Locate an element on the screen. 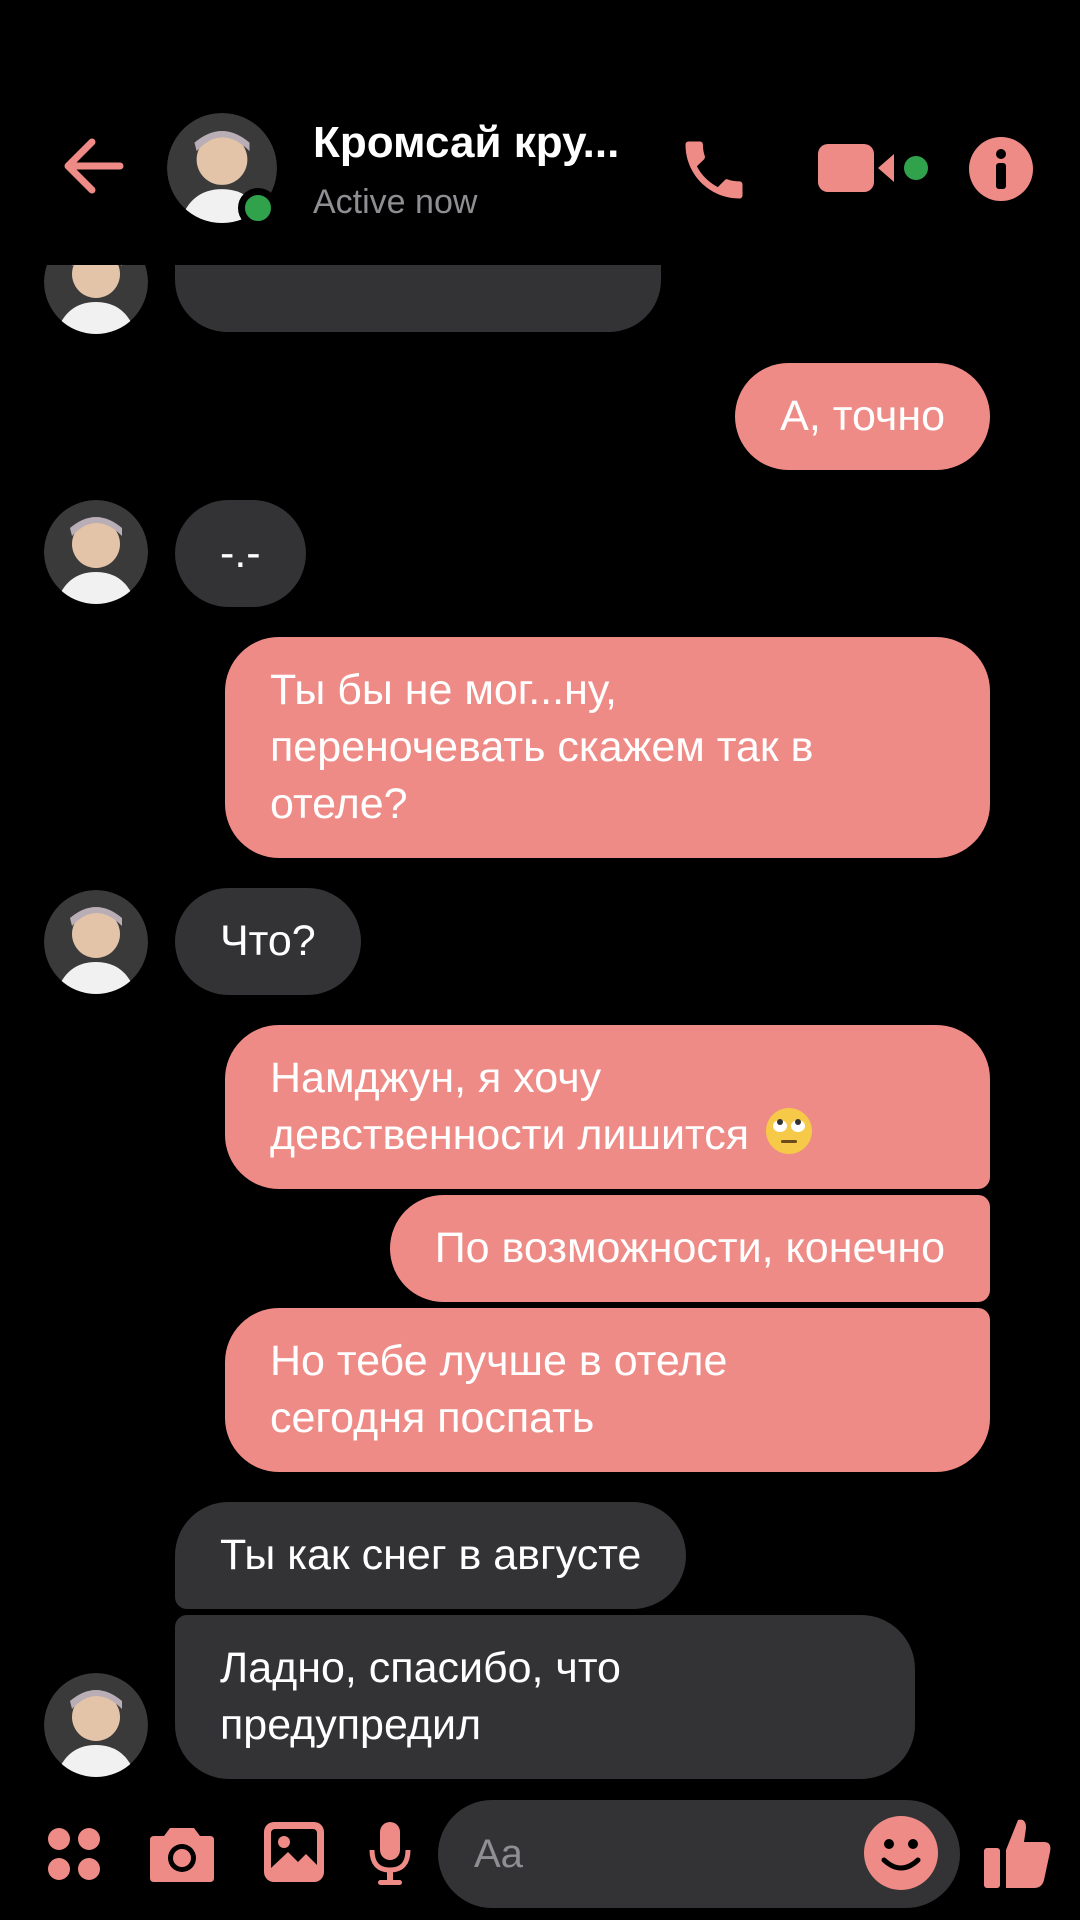 The width and height of the screenshot is (1080, 1920). message-input-placeholder: Aa is located at coordinates (498, 1854).